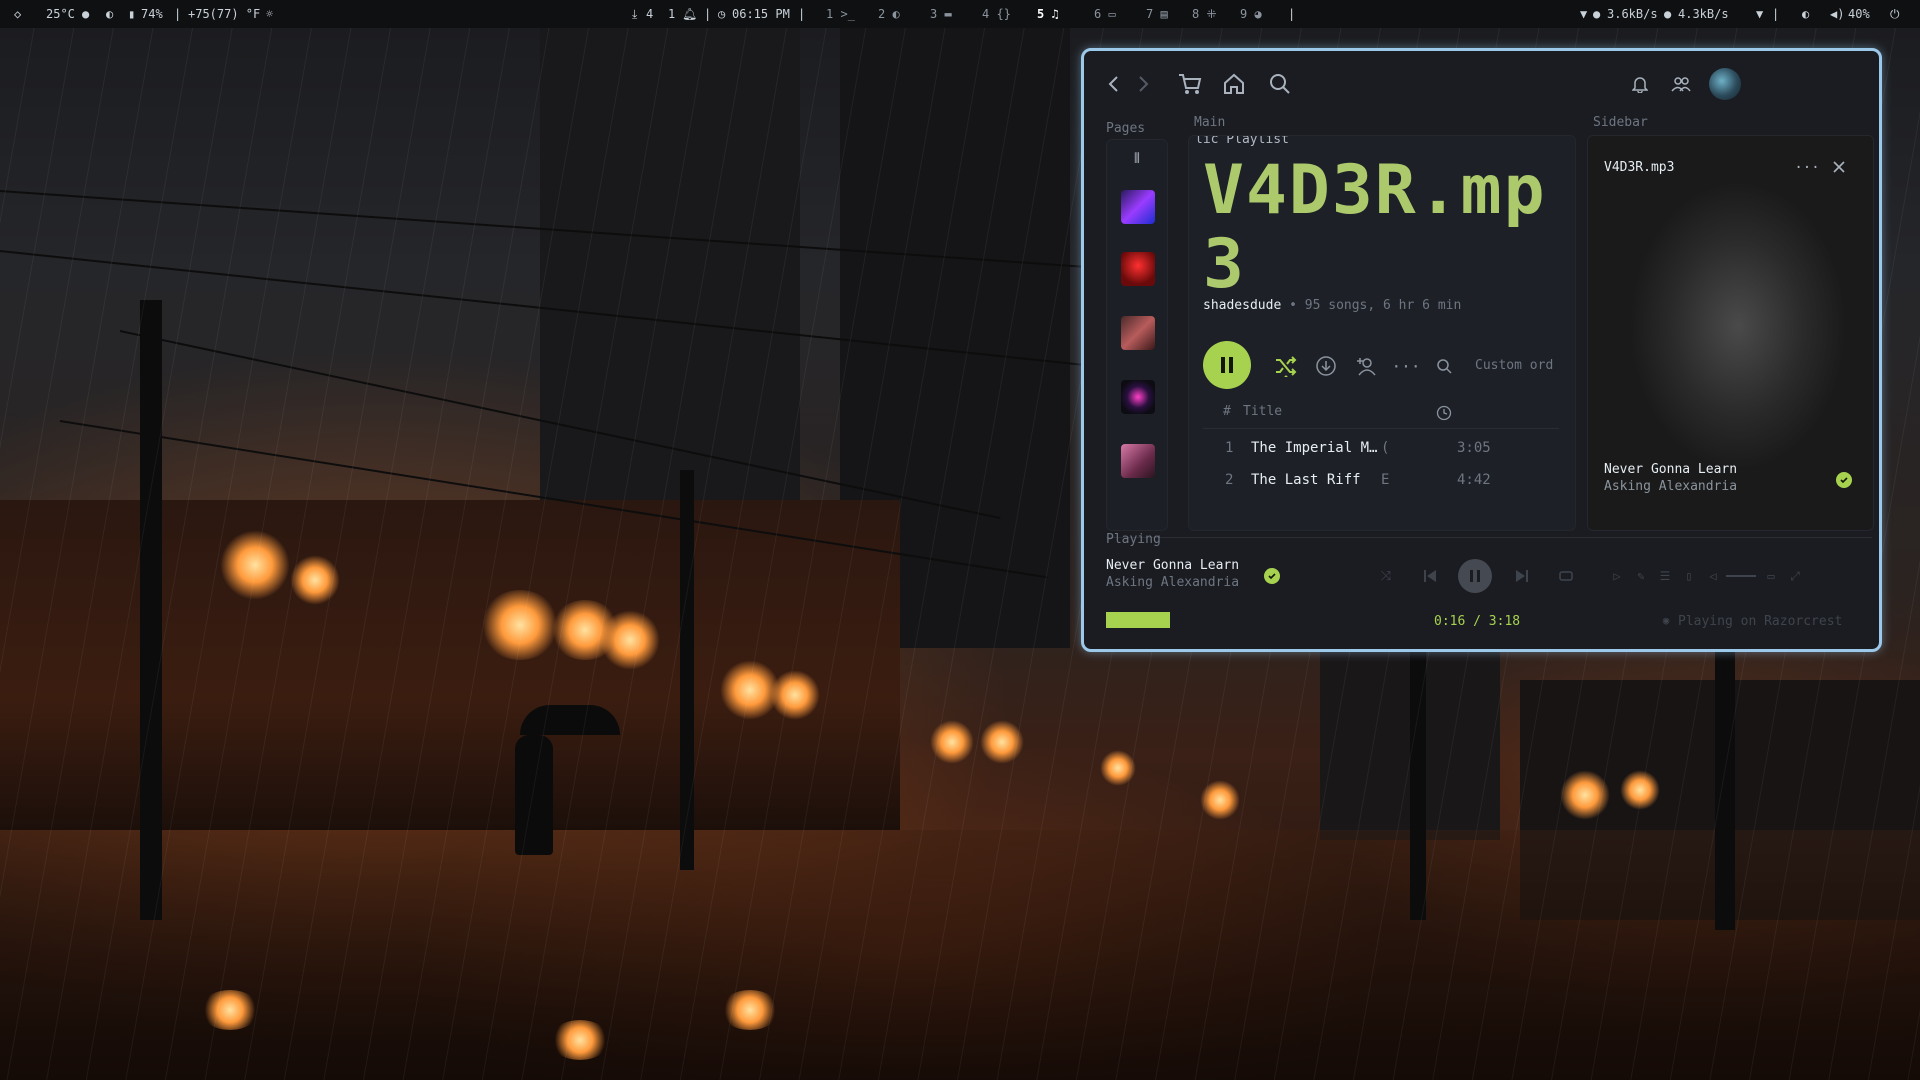 The height and width of the screenshot is (1080, 1920). I want to click on sidebar-title: V4D3R.mp3, so click(1639, 167).